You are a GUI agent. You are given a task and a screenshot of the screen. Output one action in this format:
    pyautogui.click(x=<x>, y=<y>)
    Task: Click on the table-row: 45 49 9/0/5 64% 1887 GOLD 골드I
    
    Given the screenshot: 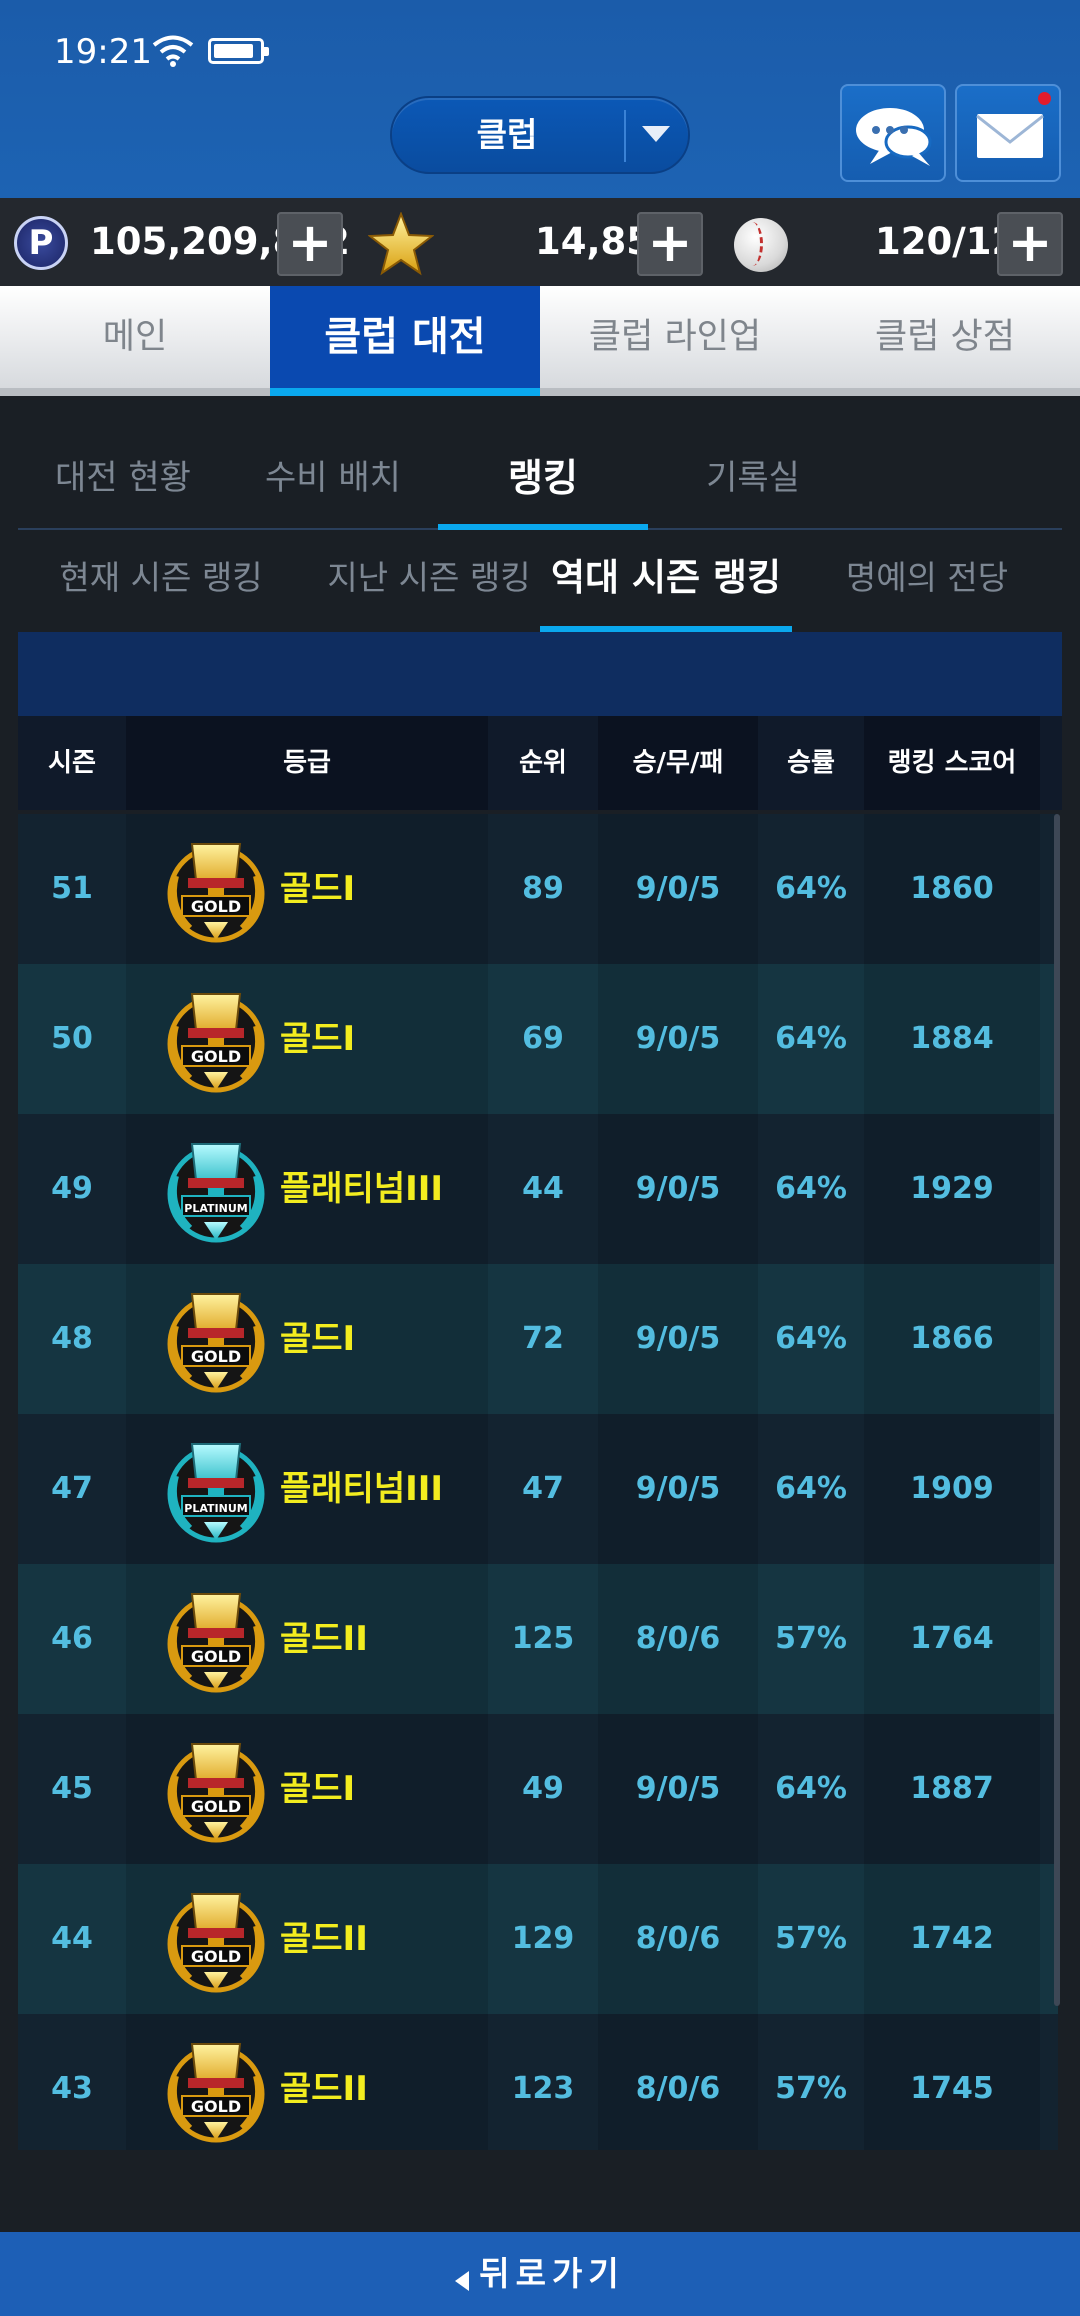 What is the action you would take?
    pyautogui.click(x=538, y=1789)
    